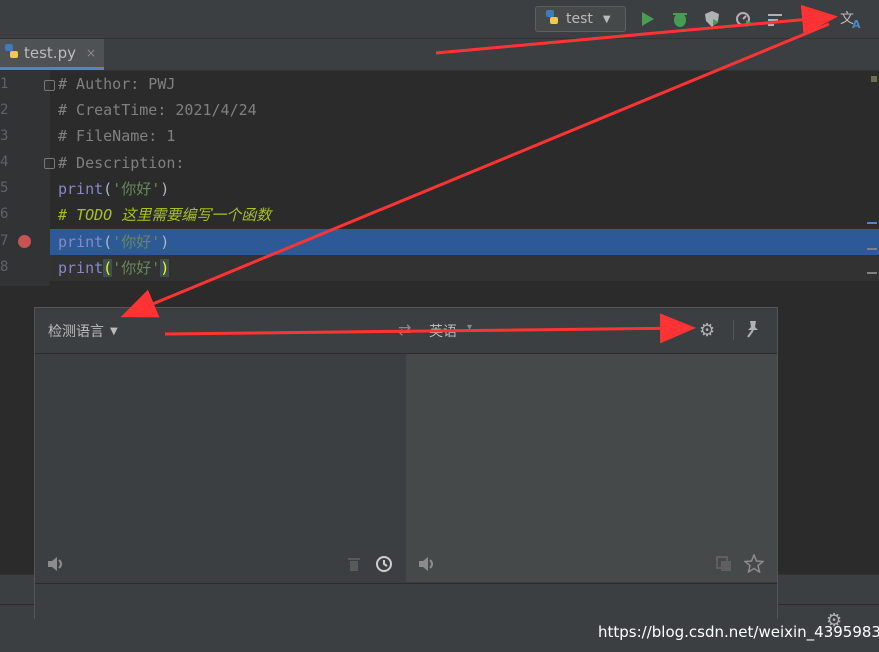 The image size is (879, 652). What do you see at coordinates (753, 331) in the screenshot?
I see `pin-icon` at bounding box center [753, 331].